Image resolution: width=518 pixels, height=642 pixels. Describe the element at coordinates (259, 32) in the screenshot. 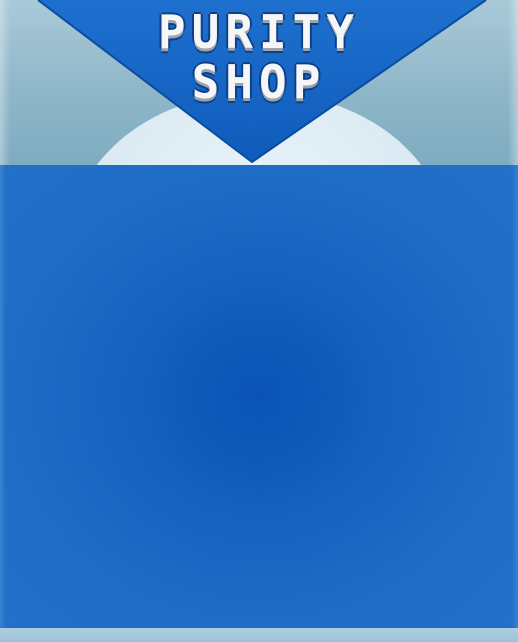

I see `shop-title-line1: PURITY` at that location.